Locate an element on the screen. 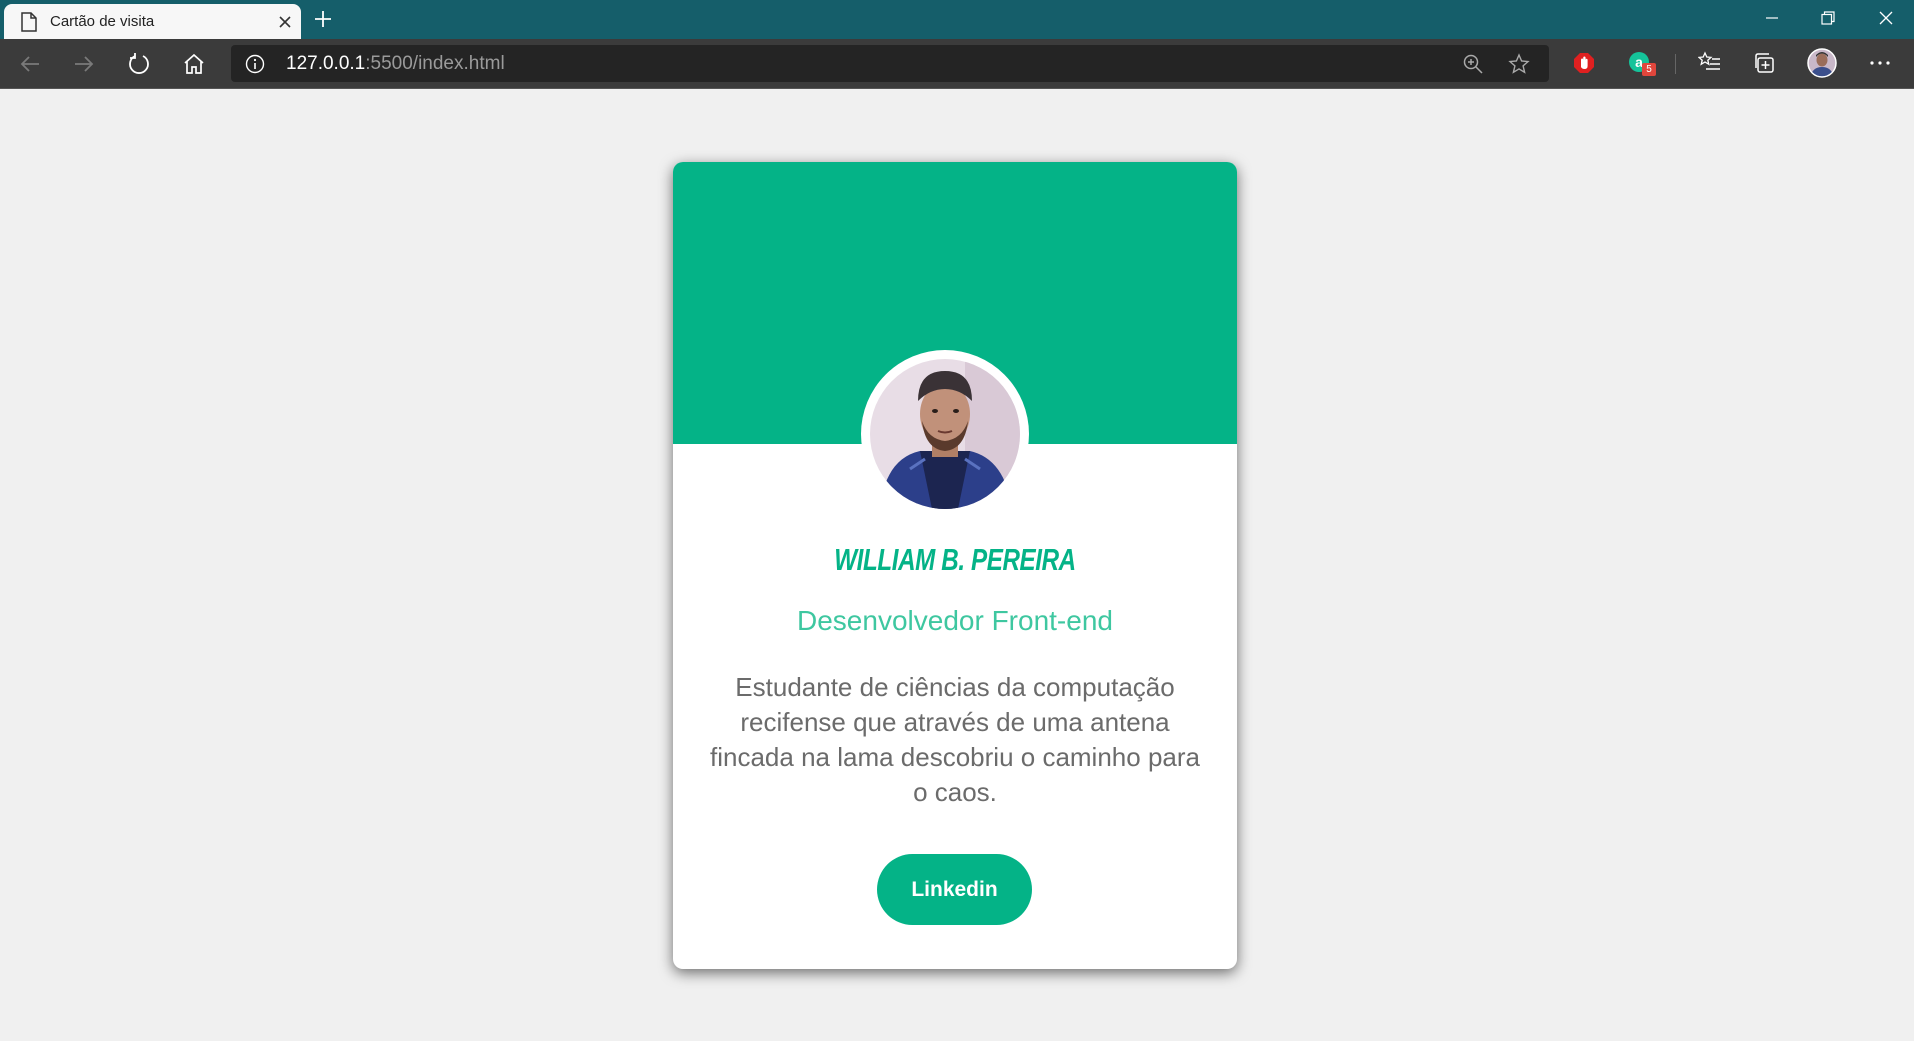 Image resolution: width=1914 pixels, height=1041 pixels. profile-name: WILLIAM B. PEREIRA is located at coordinates (955, 559).